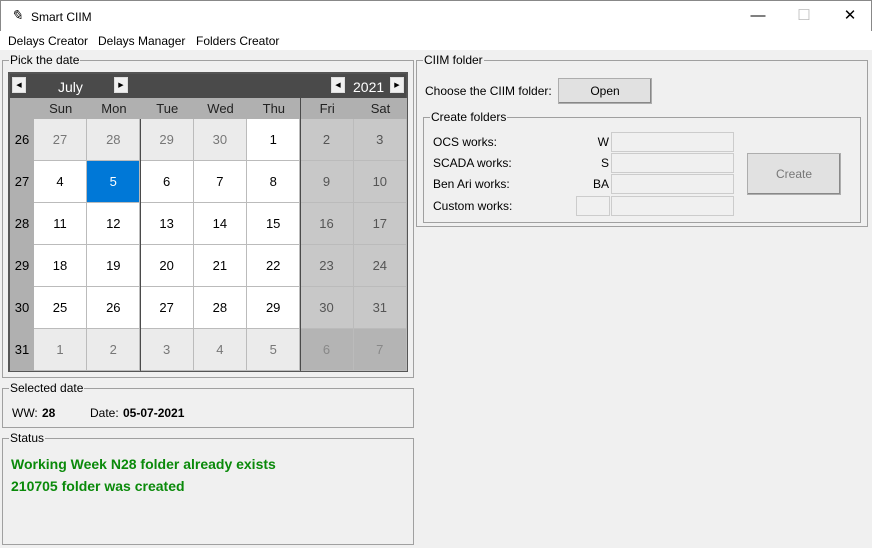 The image size is (872, 548). I want to click on menu-folders-creator: Folders Creator, so click(237, 41).